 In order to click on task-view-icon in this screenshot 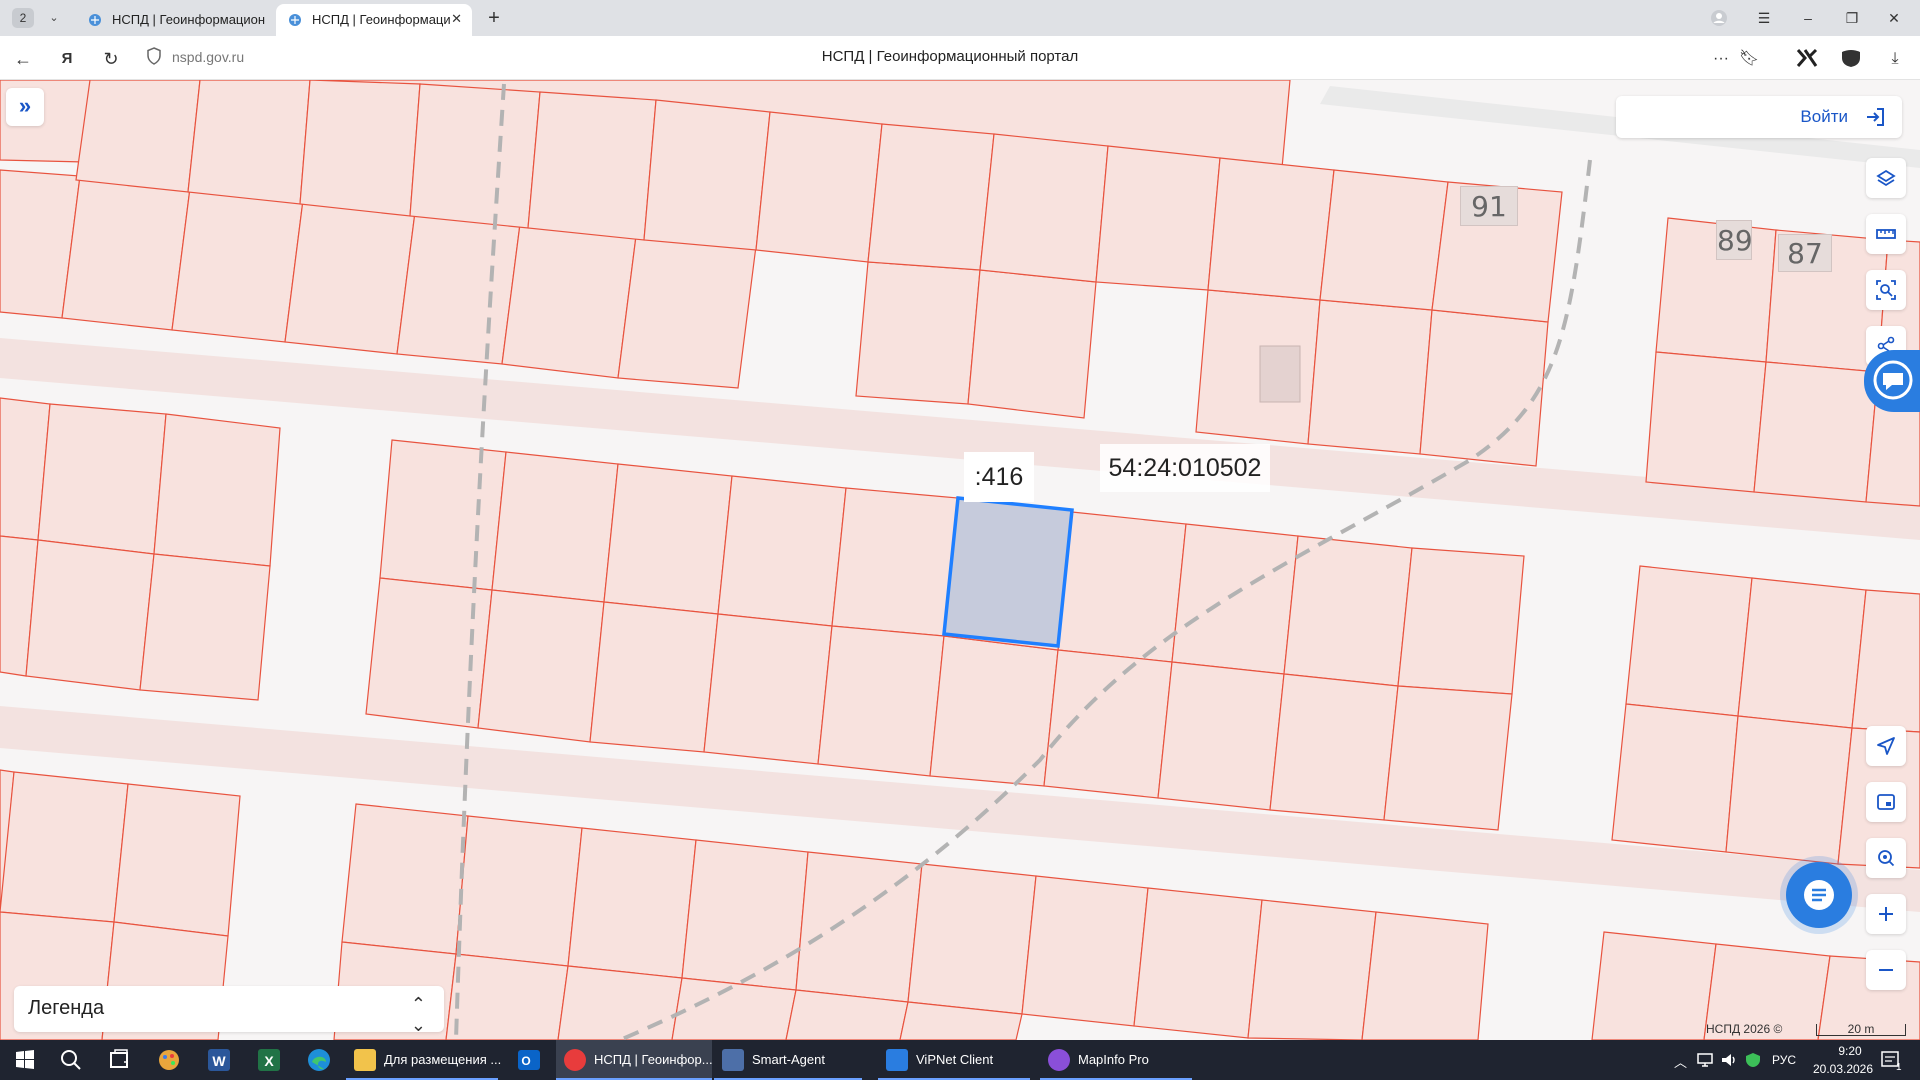, I will do `click(119, 1060)`.